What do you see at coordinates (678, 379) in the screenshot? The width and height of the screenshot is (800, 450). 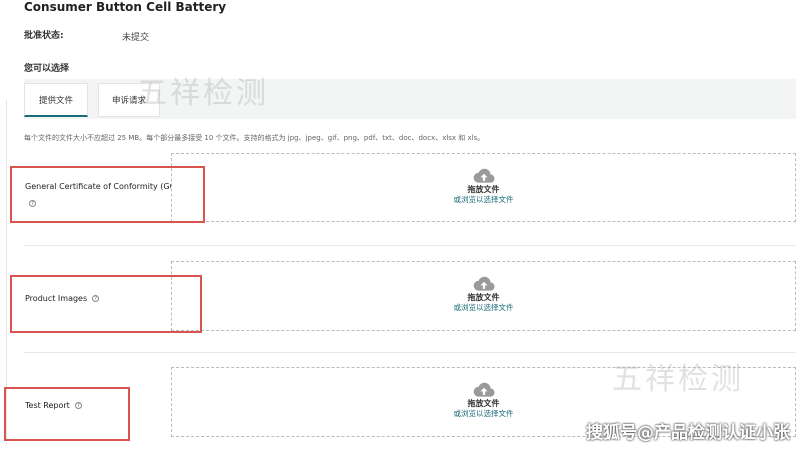 I see `watermark-center-2: 五祥检测` at bounding box center [678, 379].